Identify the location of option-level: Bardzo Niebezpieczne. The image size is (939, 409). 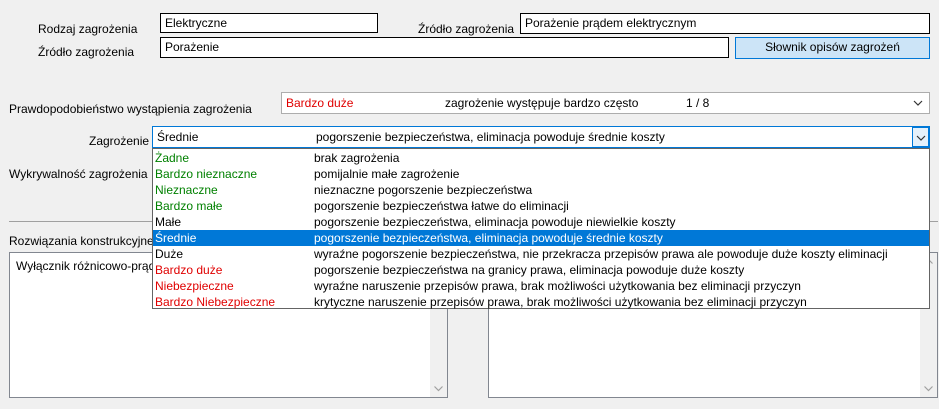
(215, 302).